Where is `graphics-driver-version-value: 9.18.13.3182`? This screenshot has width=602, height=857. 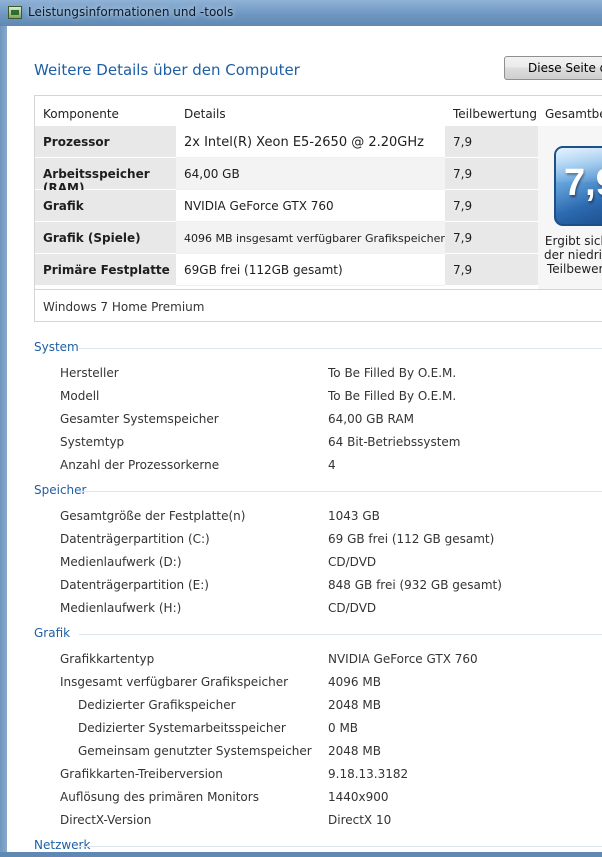
graphics-driver-version-value: 9.18.13.3182 is located at coordinates (368, 774).